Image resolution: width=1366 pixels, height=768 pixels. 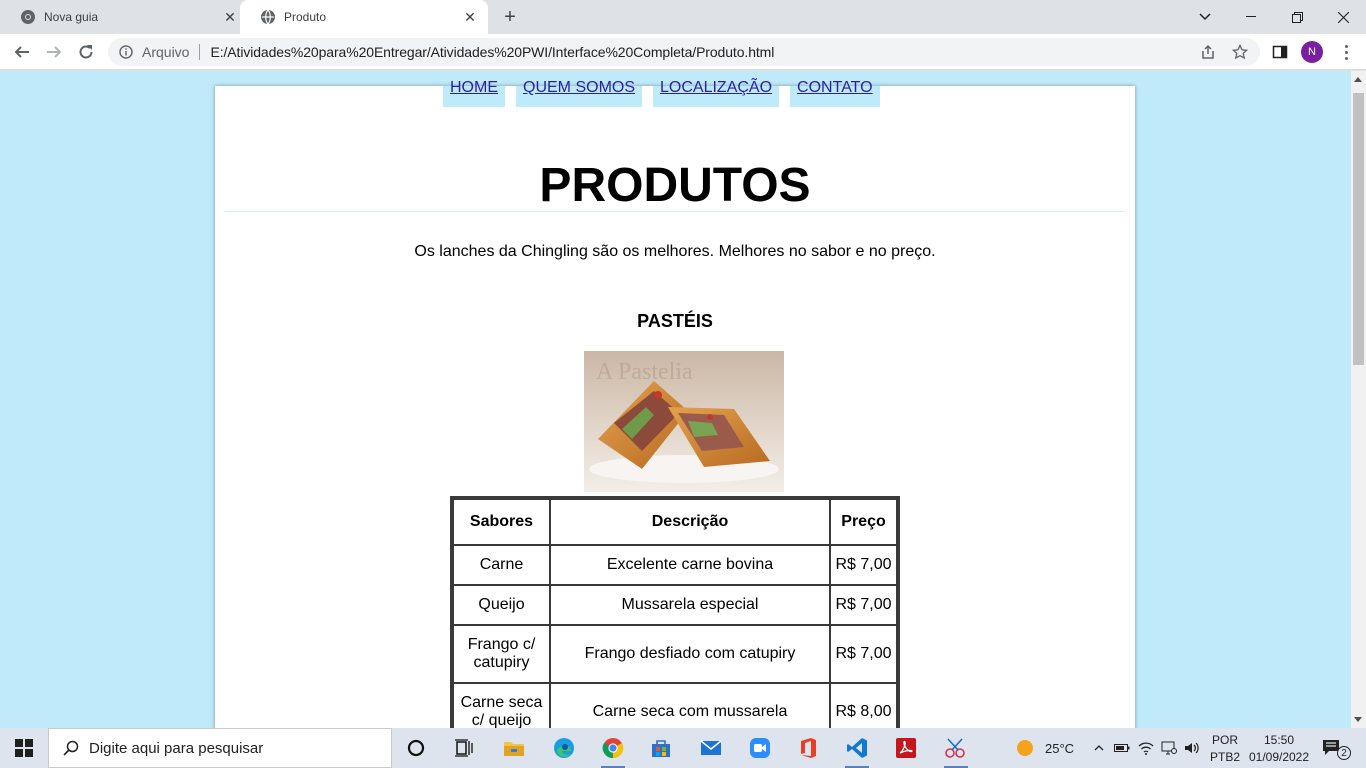 What do you see at coordinates (501, 522) in the screenshot?
I see `column-header-sabores: Sabores` at bounding box center [501, 522].